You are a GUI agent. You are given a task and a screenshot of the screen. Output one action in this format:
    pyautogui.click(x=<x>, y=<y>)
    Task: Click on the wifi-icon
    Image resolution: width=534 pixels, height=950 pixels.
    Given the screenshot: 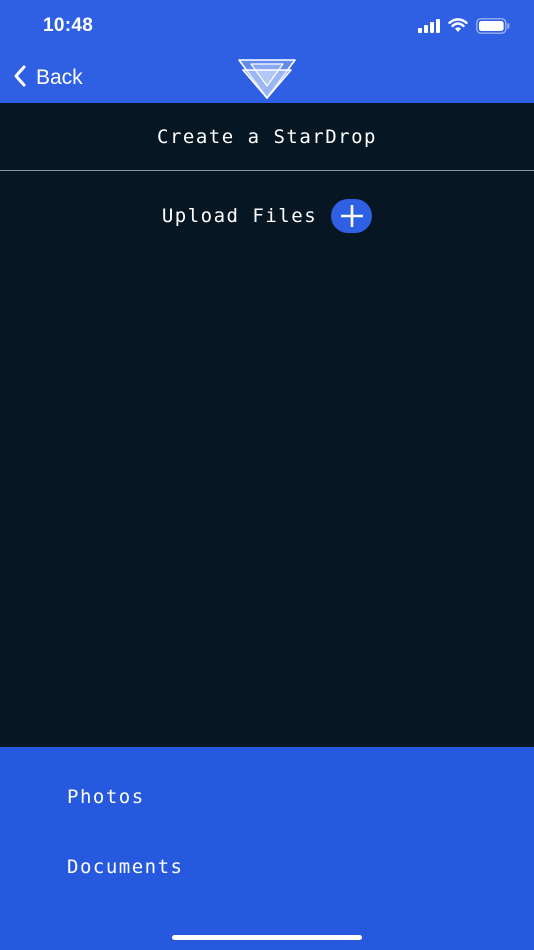 What is the action you would take?
    pyautogui.click(x=458, y=28)
    